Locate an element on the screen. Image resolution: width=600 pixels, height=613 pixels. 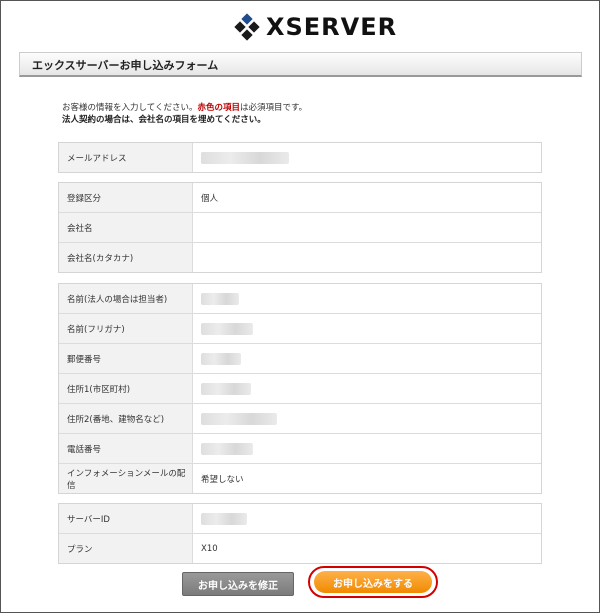
required-marker-text: 赤色の項目 is located at coordinates (219, 108).